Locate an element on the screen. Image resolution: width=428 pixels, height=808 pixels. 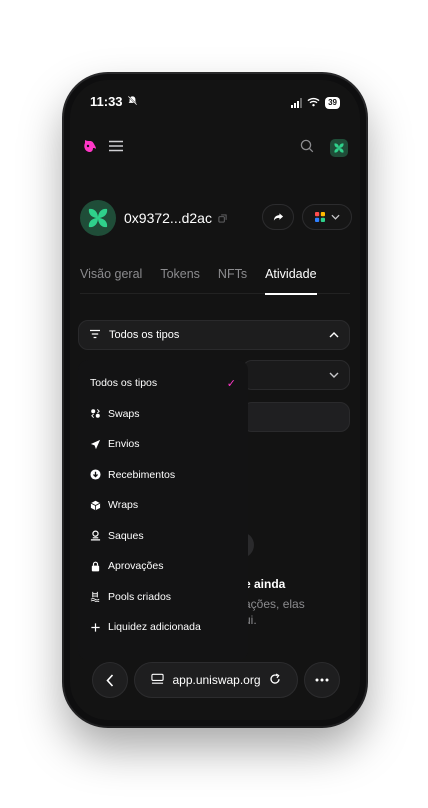
dropdown-item-aprovacoes: Aprovações is located at coordinates (163, 566).